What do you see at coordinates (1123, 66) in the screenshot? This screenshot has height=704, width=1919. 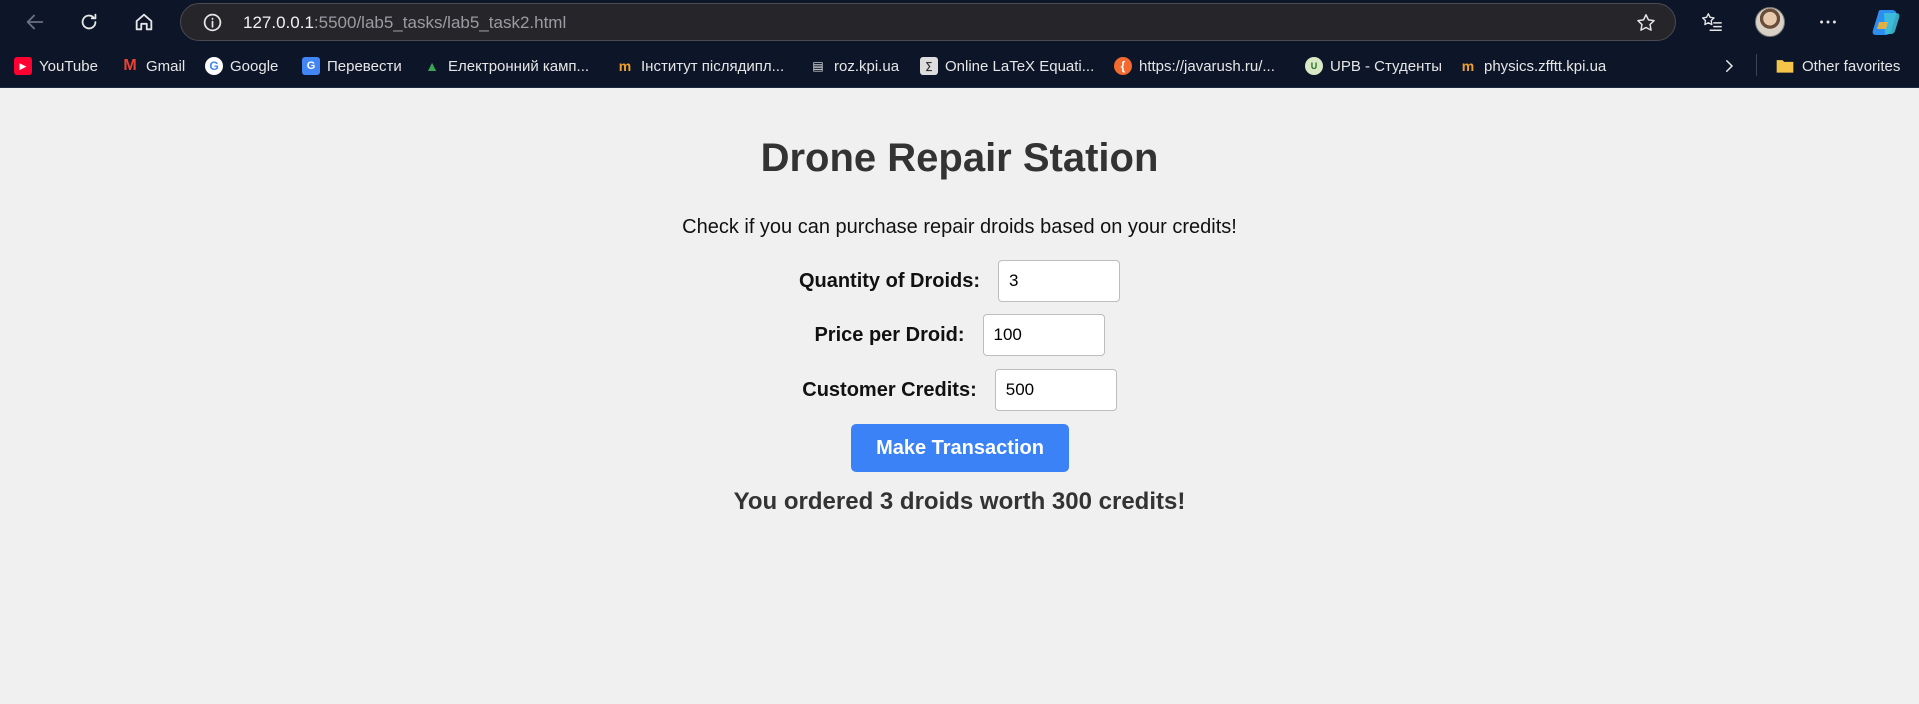 I see `javarush-icon: {` at bounding box center [1123, 66].